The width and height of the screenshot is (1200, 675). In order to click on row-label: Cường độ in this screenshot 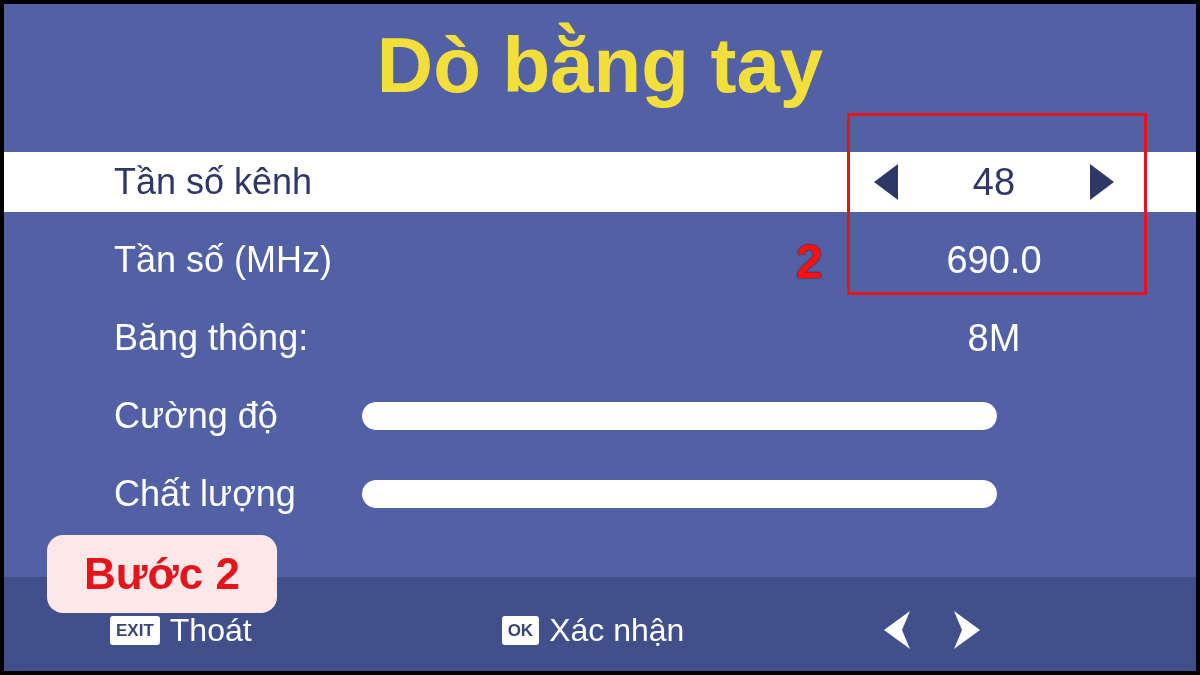, I will do `click(196, 416)`.